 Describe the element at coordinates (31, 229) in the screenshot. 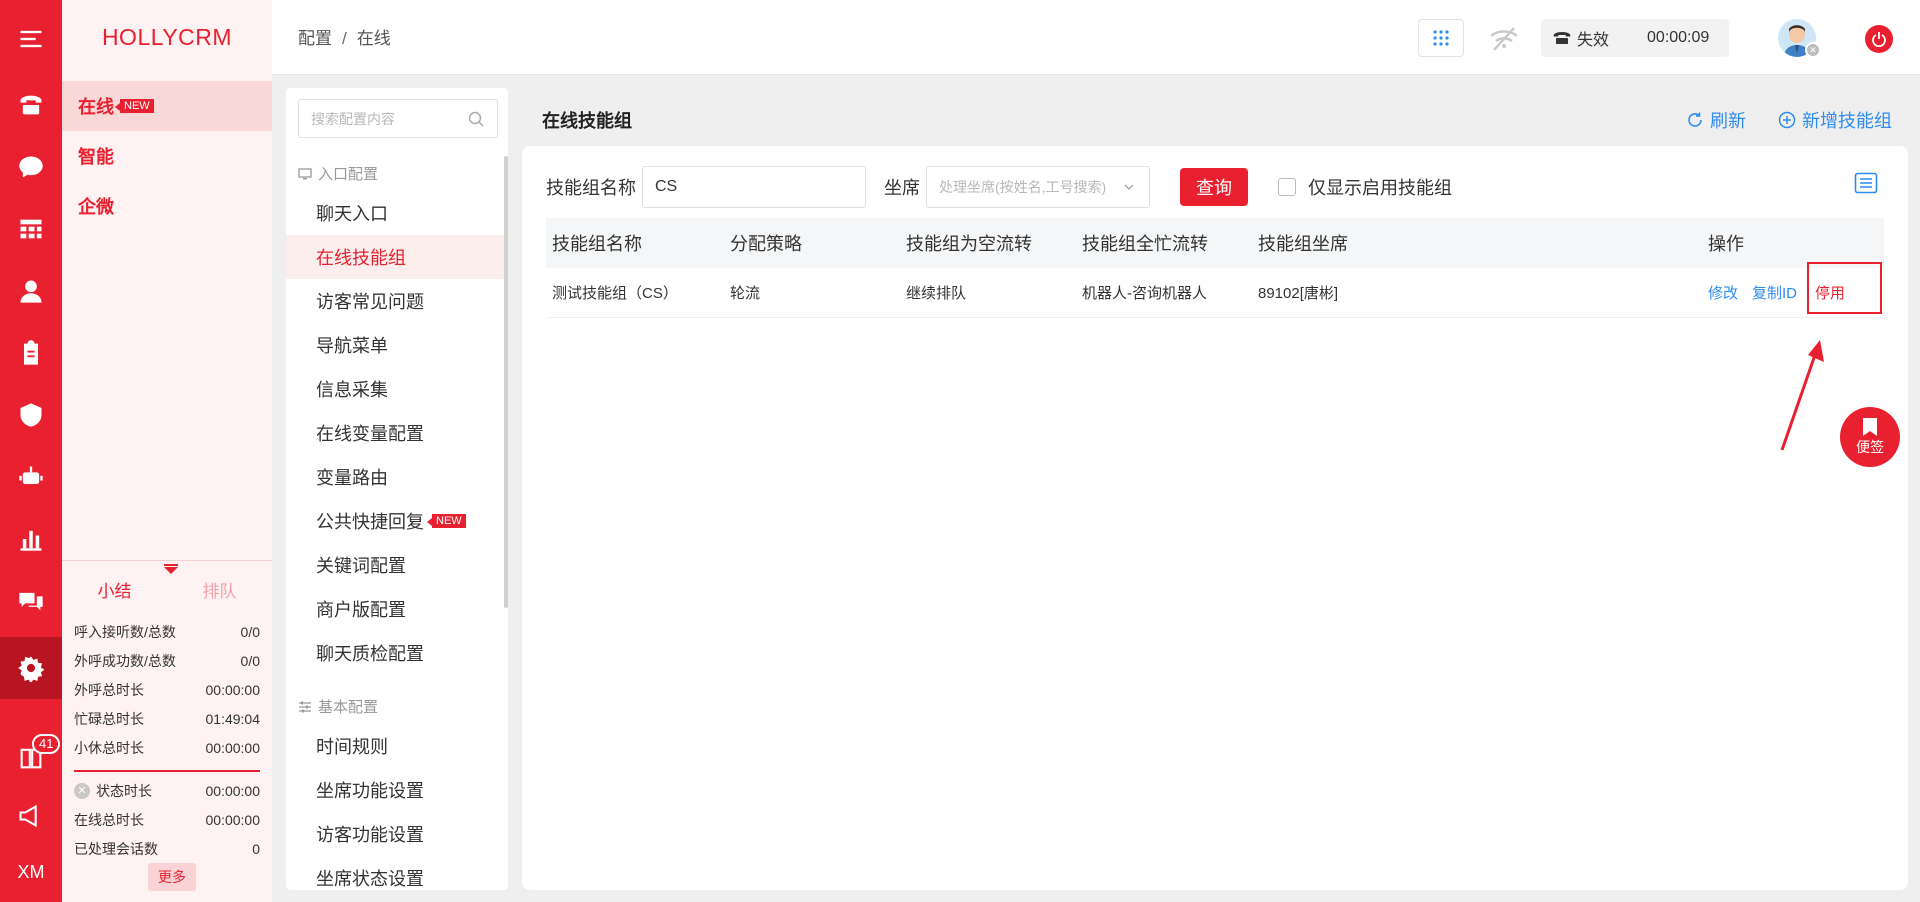

I see `table-icon` at that location.